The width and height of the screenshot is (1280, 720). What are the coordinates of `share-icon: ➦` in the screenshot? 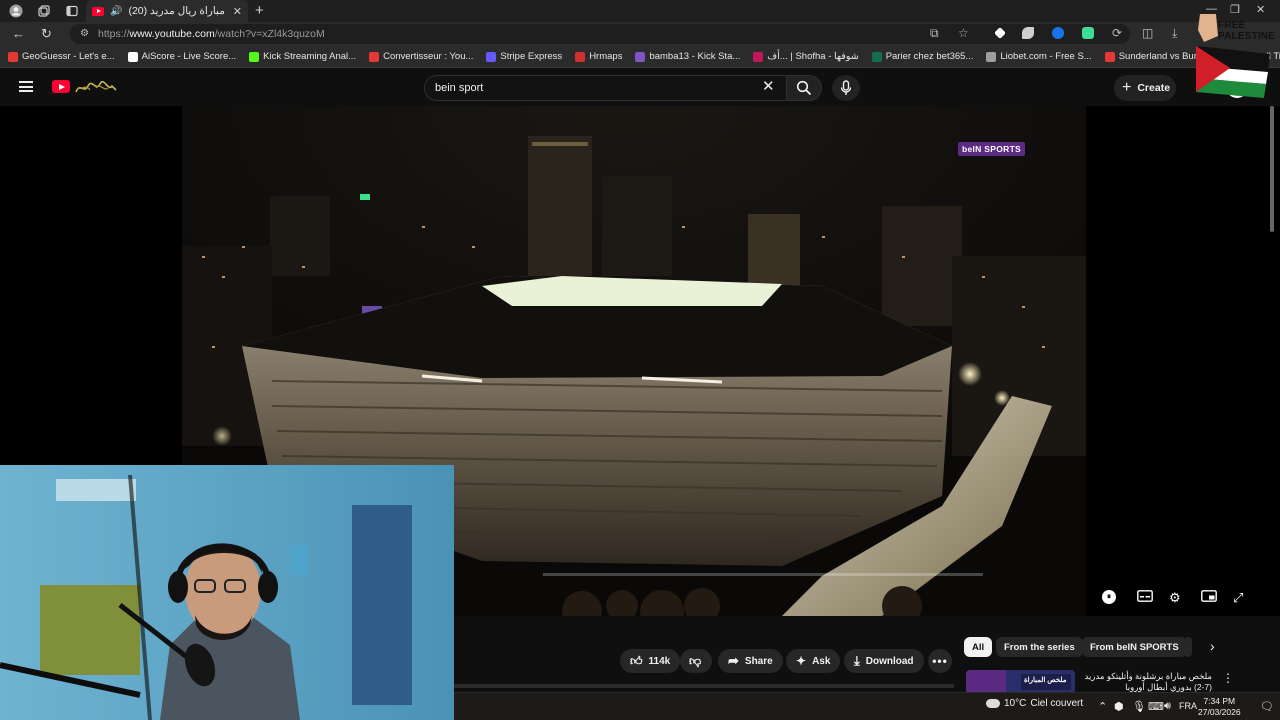 It's located at (733, 660).